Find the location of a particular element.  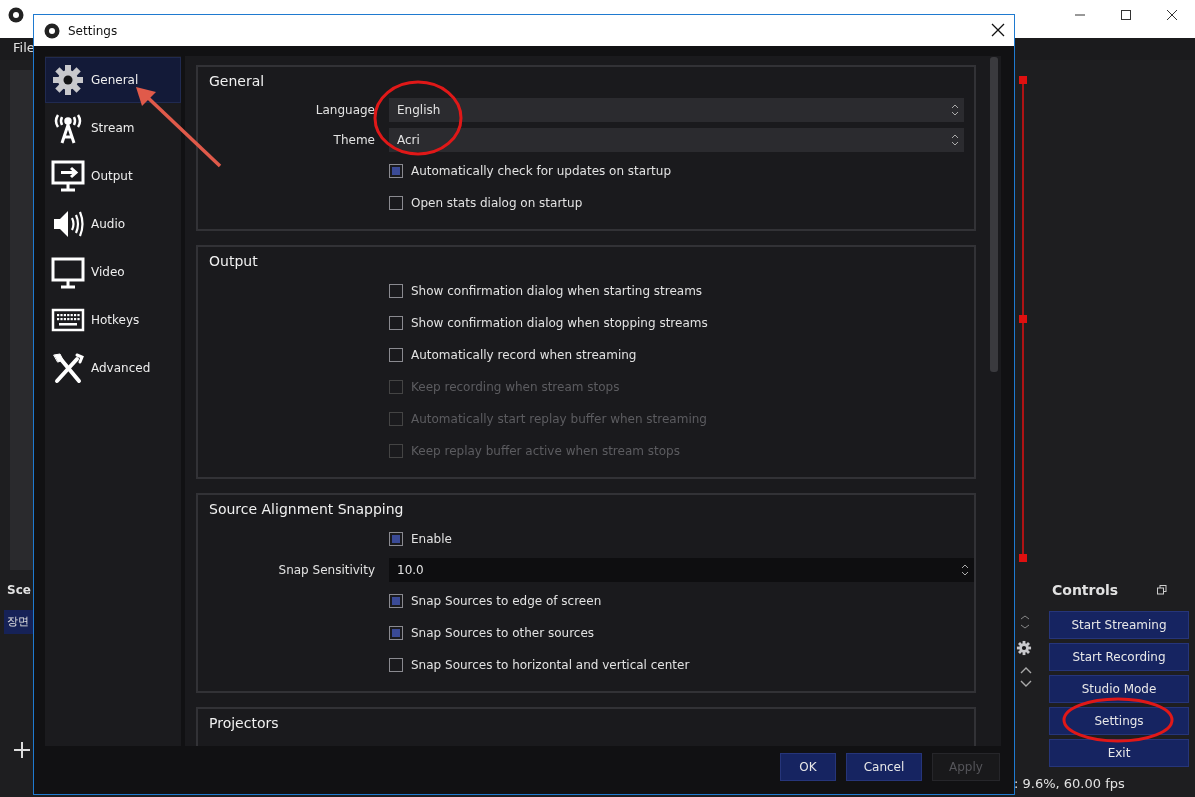

group-title: Source Alignment Snapping is located at coordinates (307, 509).